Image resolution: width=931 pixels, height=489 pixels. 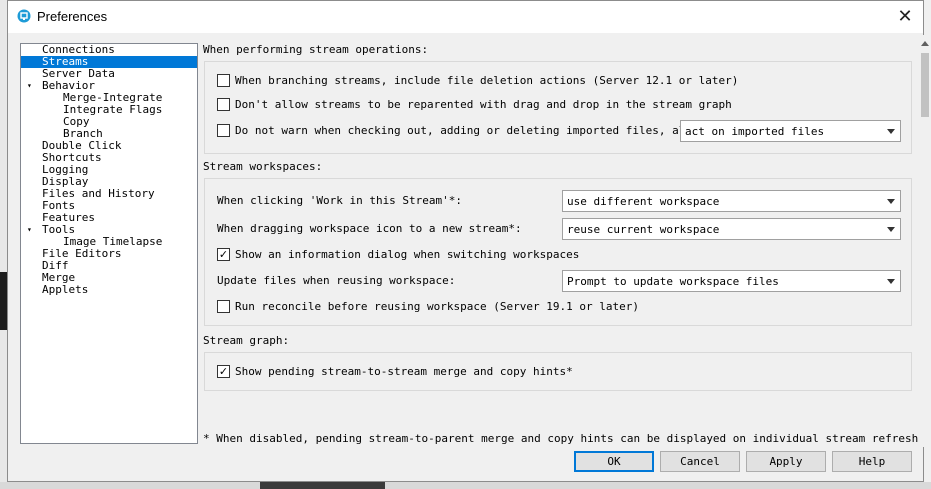 I want to click on close-icon: ✕, so click(x=905, y=16).